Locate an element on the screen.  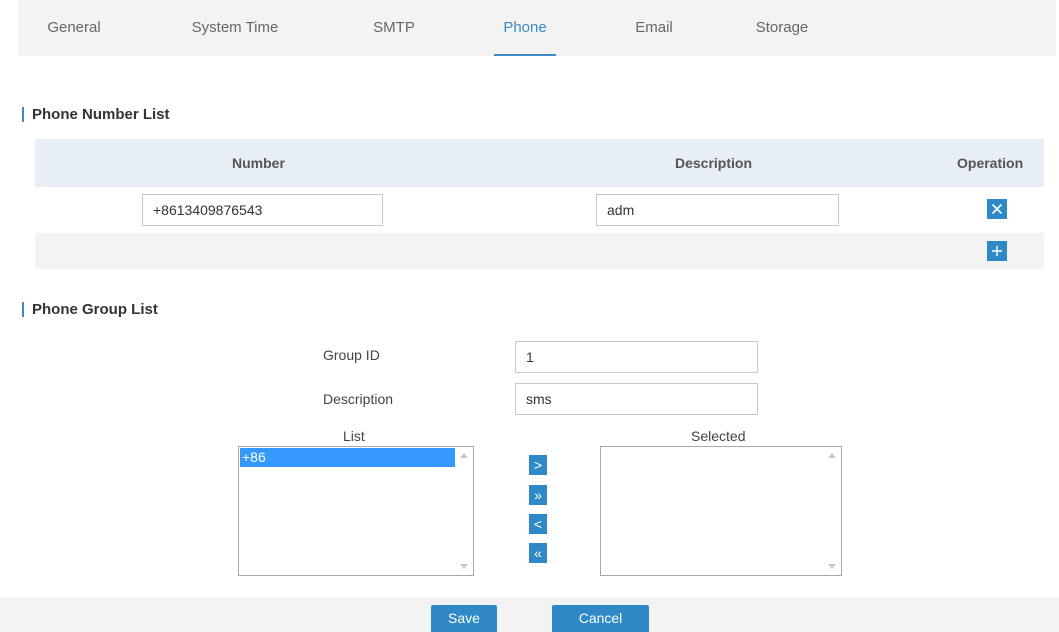
table-row is located at coordinates (539, 210).